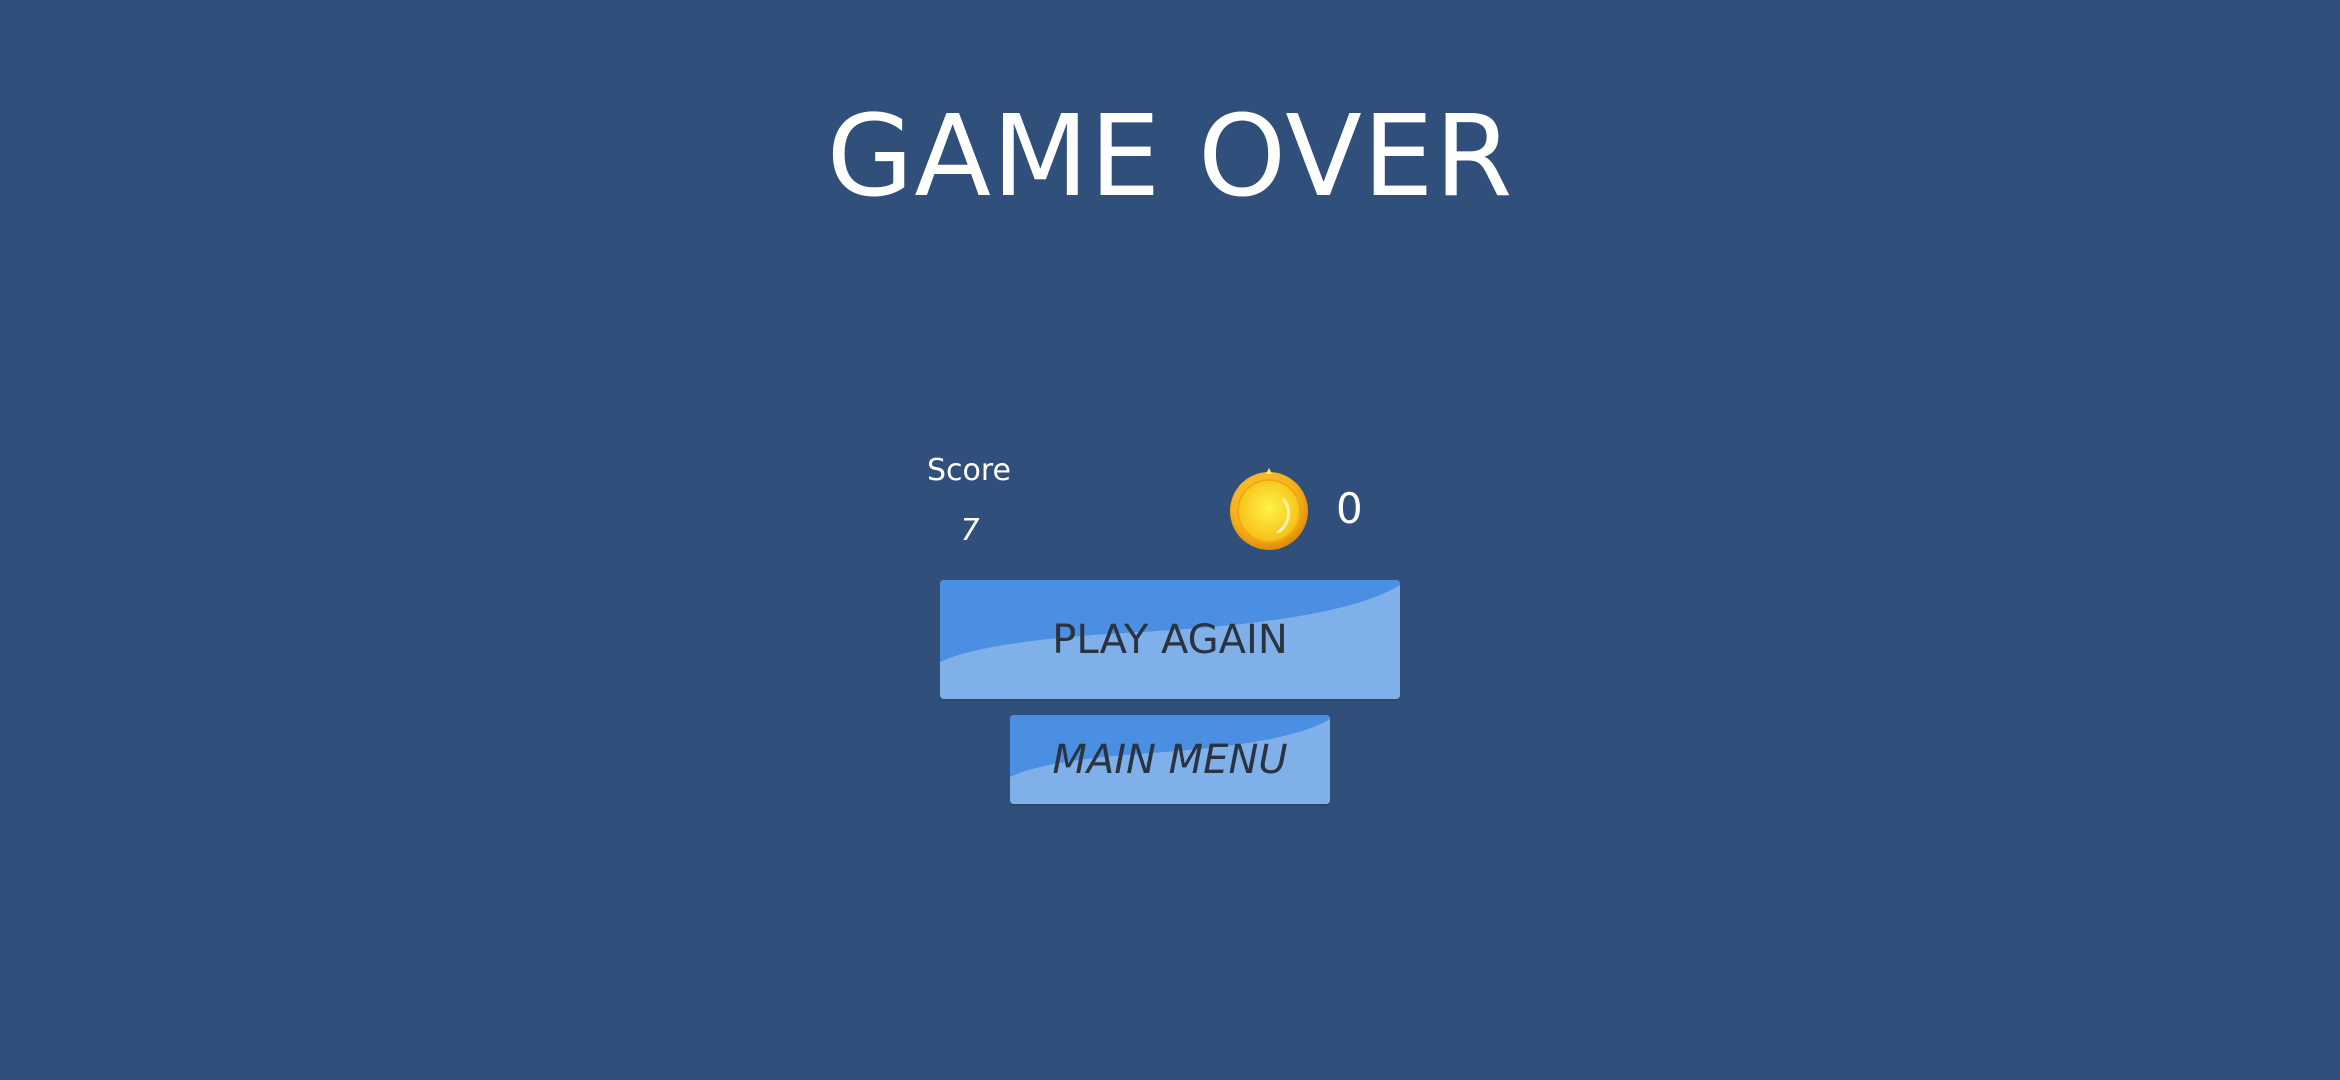 The image size is (2340, 1080). What do you see at coordinates (1349, 508) in the screenshot?
I see `coin-count: 0` at bounding box center [1349, 508].